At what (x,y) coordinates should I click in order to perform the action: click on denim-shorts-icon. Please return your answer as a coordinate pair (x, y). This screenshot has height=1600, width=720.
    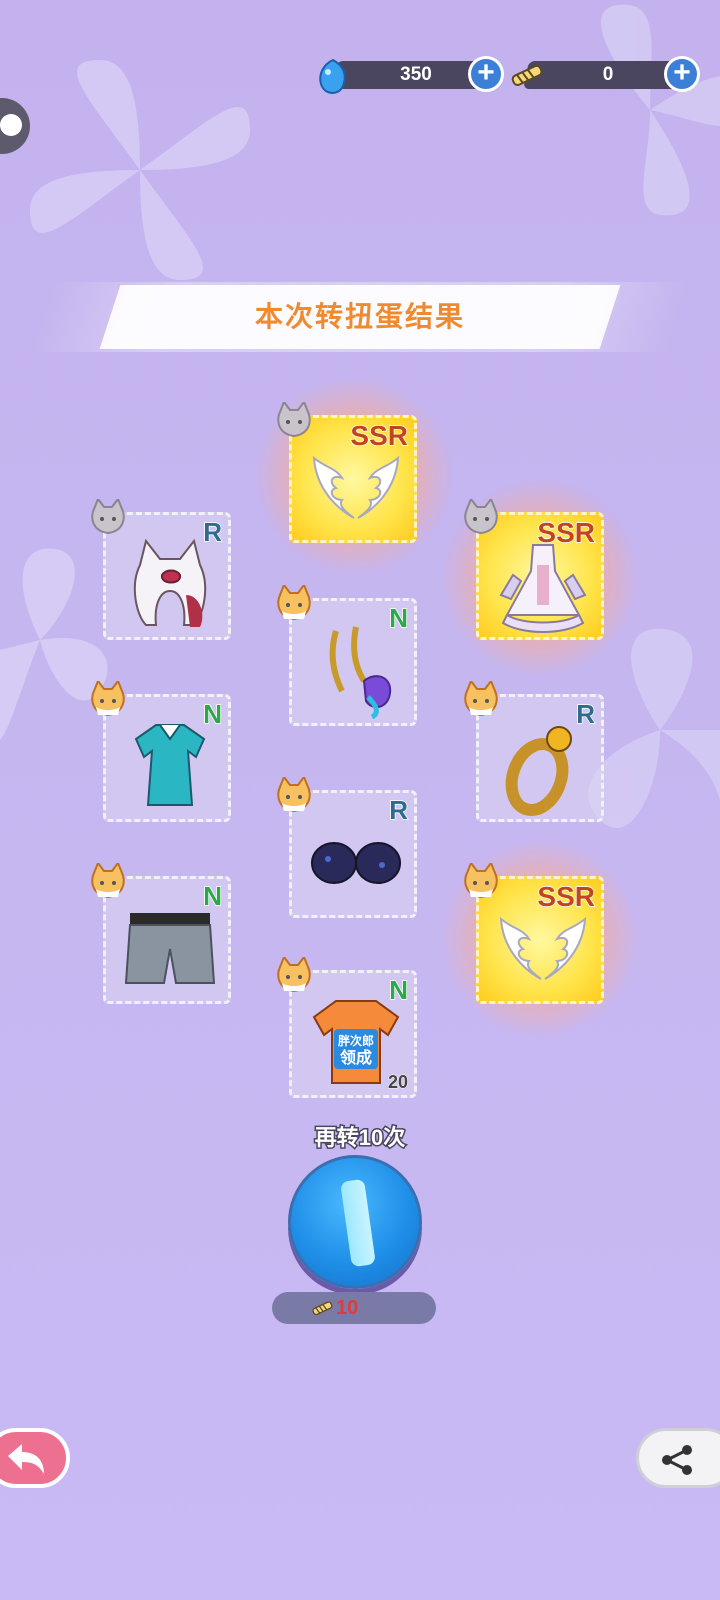
    Looking at the image, I should click on (170, 948).